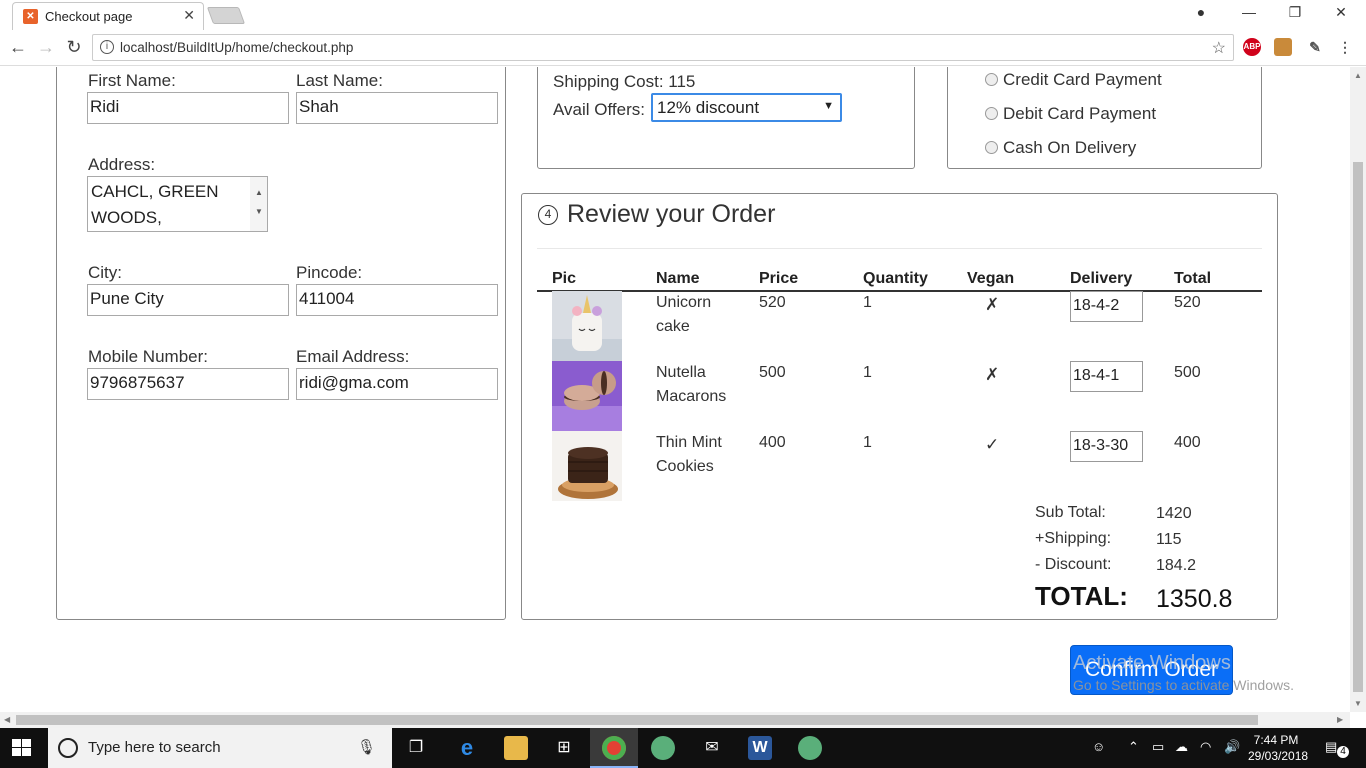  Describe the element at coordinates (1101, 278) in the screenshot. I see `col-delivery: Delivery` at that location.